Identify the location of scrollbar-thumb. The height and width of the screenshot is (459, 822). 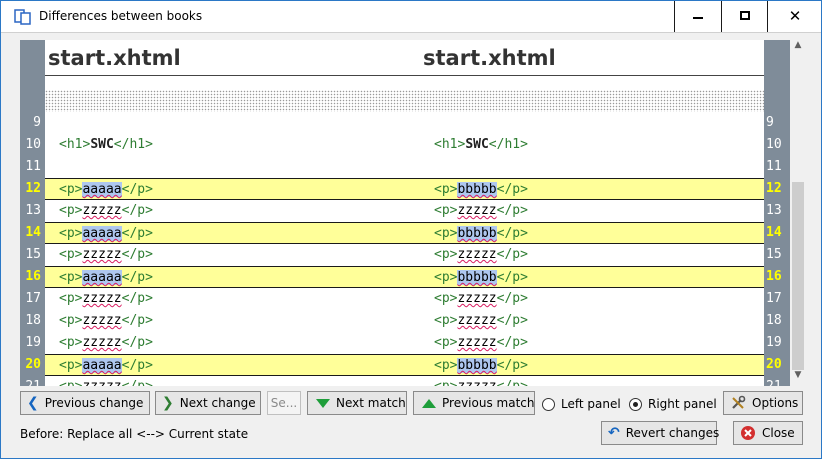
(798, 276).